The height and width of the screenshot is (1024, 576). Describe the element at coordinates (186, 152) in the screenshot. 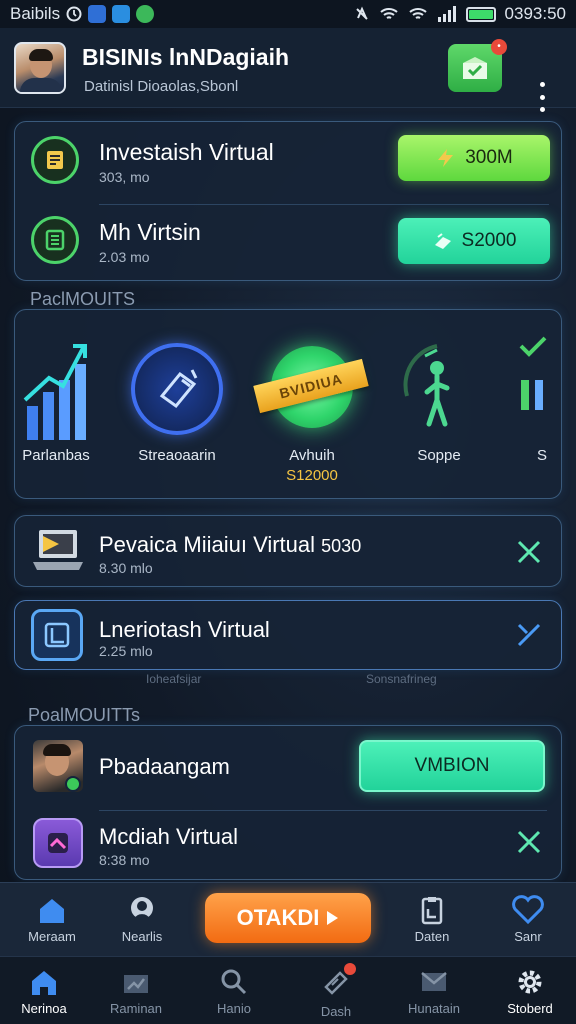

I see `investment-title: Investaish Virtual` at that location.